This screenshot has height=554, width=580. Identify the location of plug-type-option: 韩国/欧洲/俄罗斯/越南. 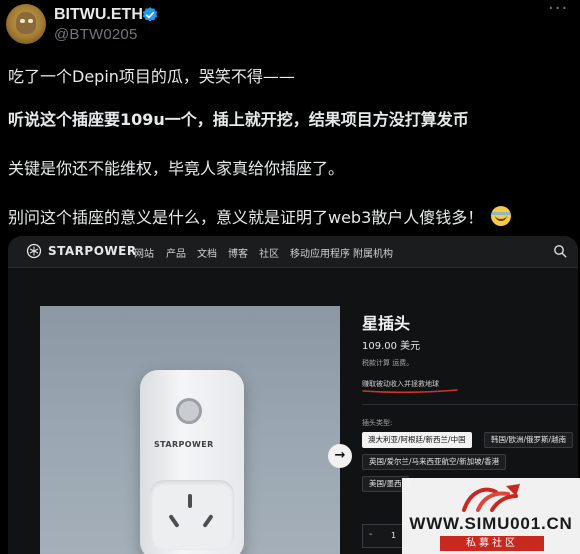
(529, 440).